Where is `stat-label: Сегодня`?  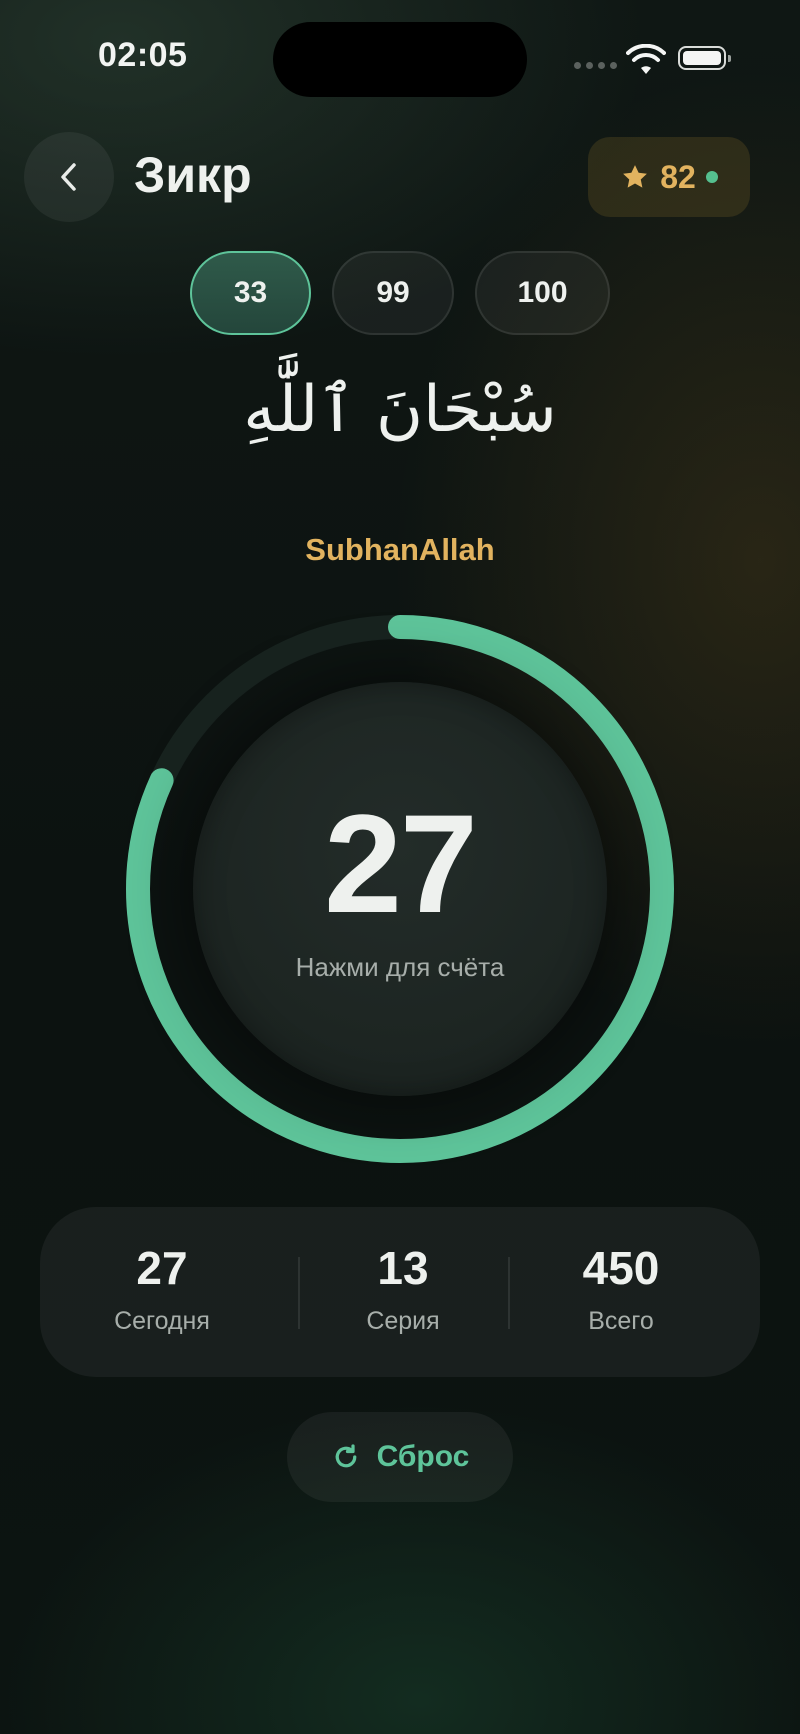 stat-label: Сегодня is located at coordinates (162, 1321).